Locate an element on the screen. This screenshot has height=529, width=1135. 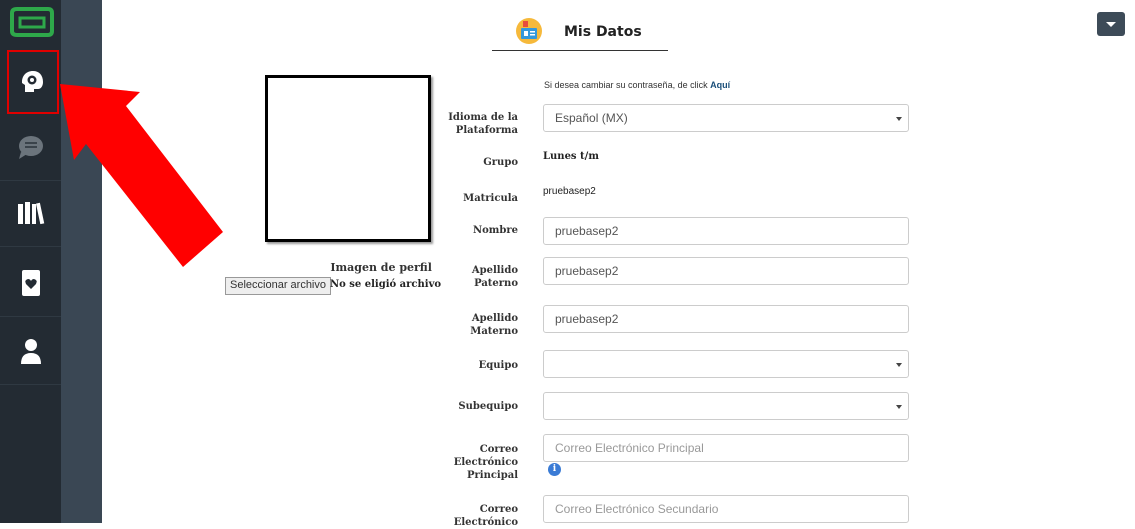
language-select: Español (MX) is located at coordinates (726, 118).